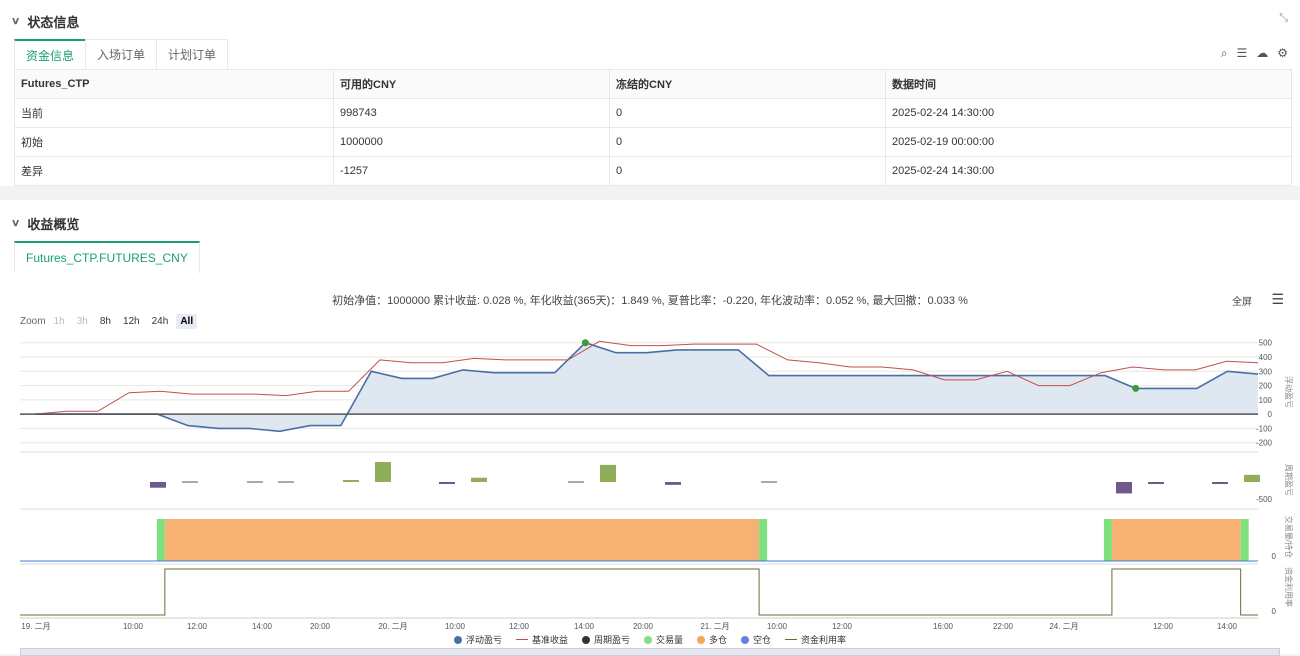 The width and height of the screenshot is (1300, 656). I want to click on tab-plan-orders: 计划订单, so click(192, 54).